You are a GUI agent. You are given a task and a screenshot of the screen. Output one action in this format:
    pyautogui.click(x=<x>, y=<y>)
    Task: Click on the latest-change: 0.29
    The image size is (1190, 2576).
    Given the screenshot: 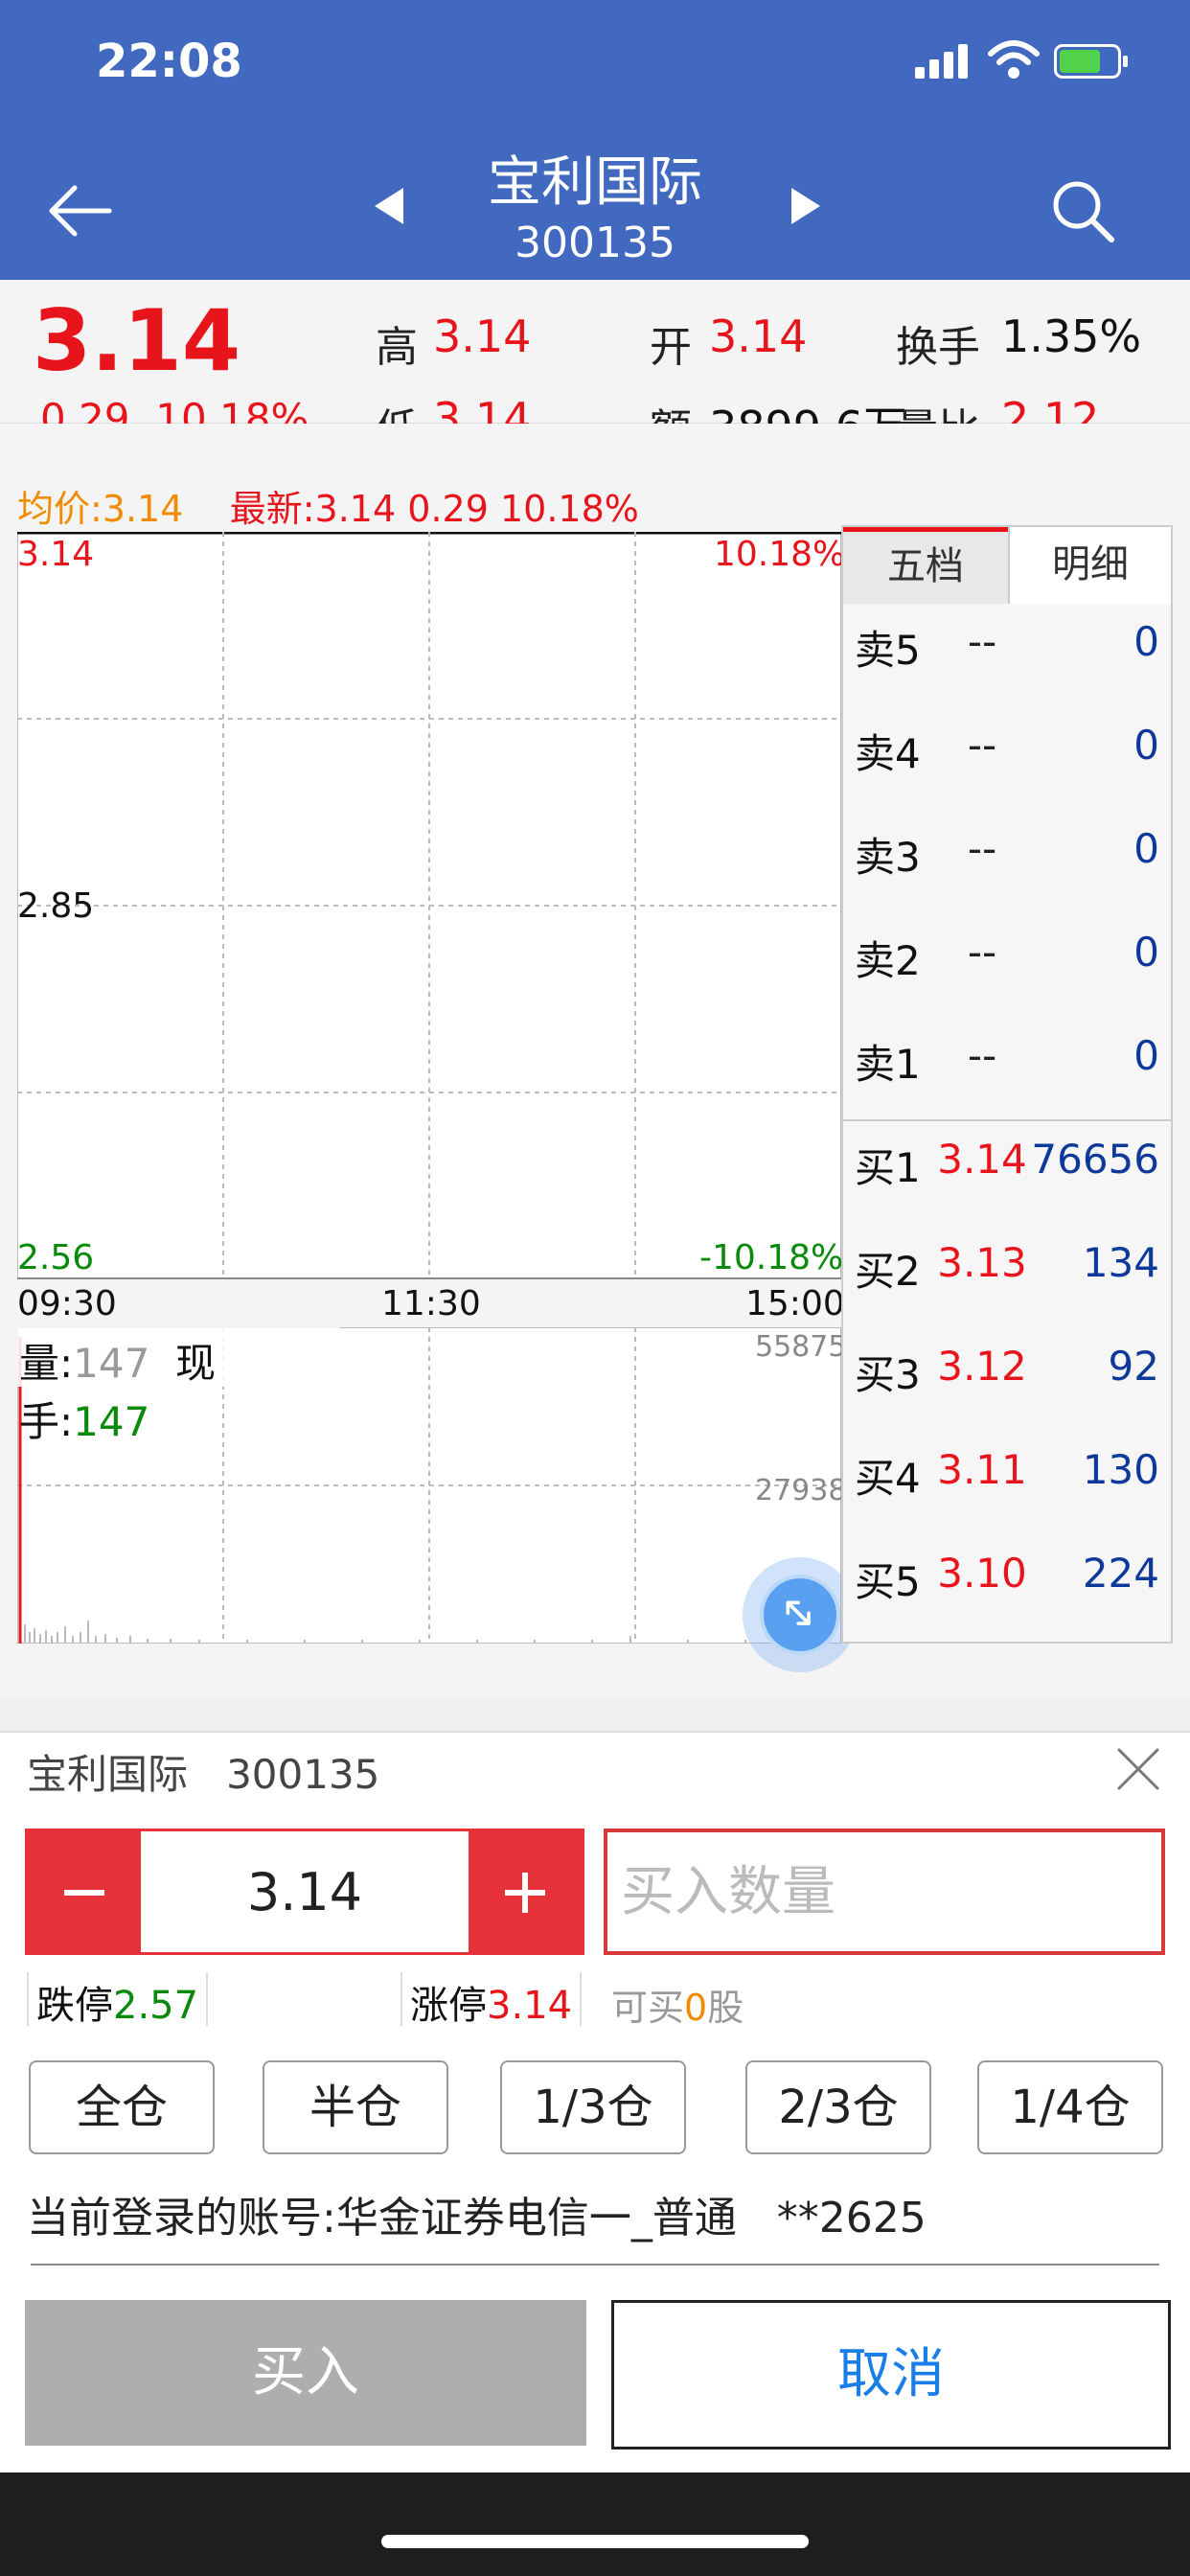 What is the action you would take?
    pyautogui.click(x=448, y=509)
    